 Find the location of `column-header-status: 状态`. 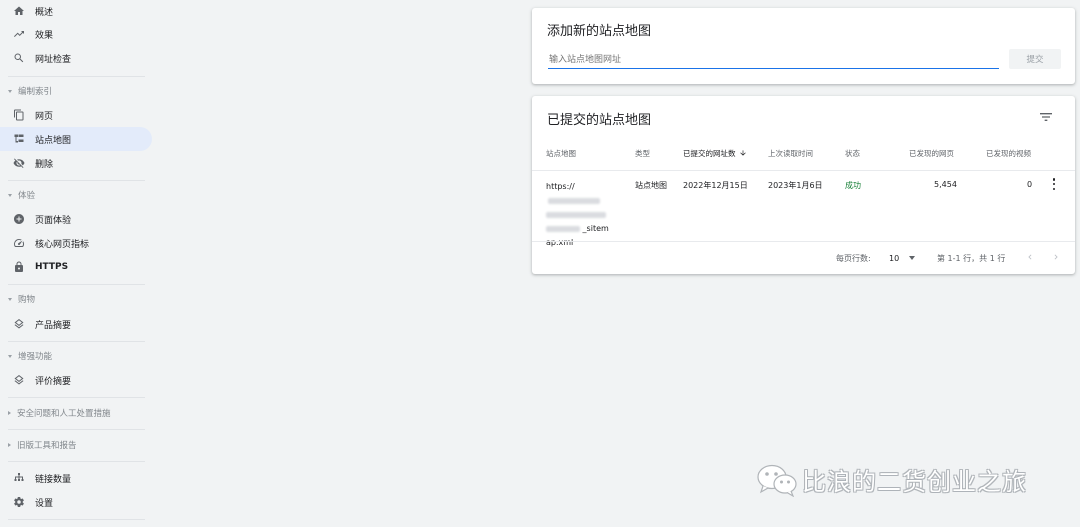

column-header-status: 状态 is located at coordinates (852, 153).